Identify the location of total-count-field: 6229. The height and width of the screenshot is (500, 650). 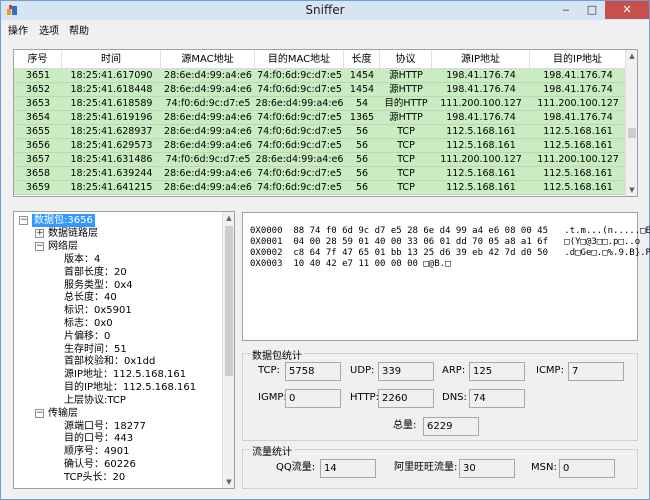
(451, 426).